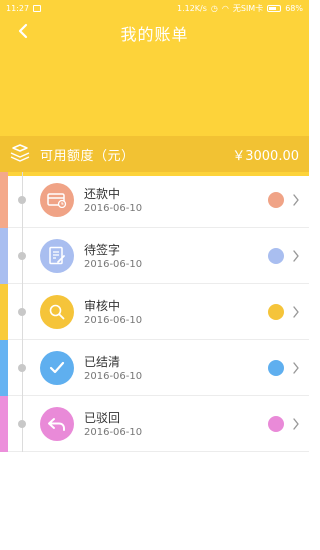 The width and height of the screenshot is (320, 550). What do you see at coordinates (154, 200) in the screenshot?
I see `bill-row-repaying: 还款中 2016-06-10` at bounding box center [154, 200].